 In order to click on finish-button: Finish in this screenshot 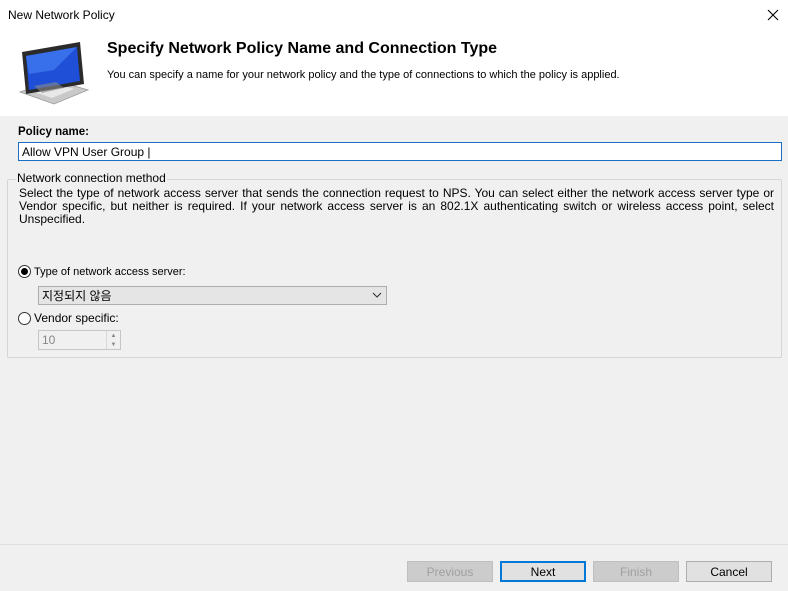, I will do `click(636, 571)`.